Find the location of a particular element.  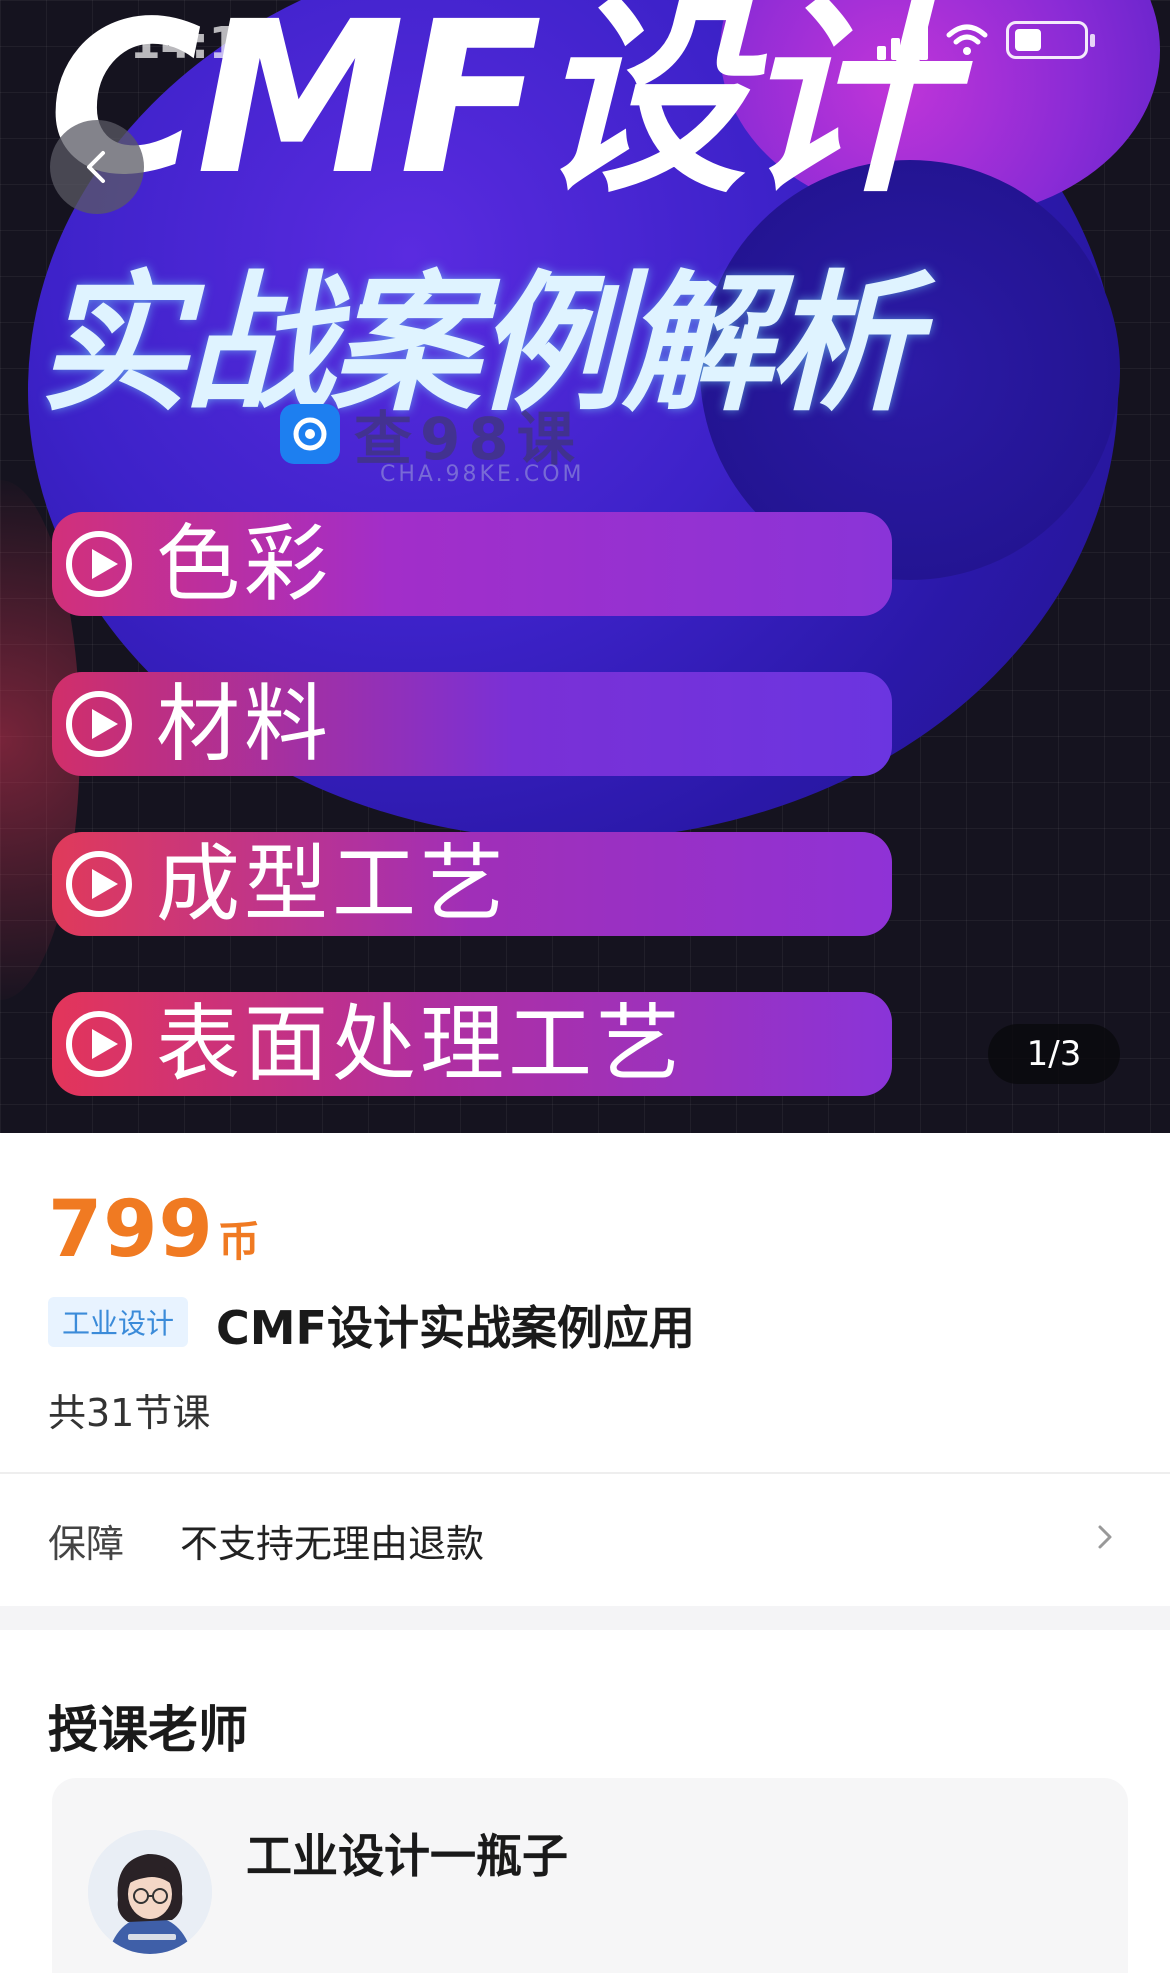

wifi-icon is located at coordinates (967, 39).